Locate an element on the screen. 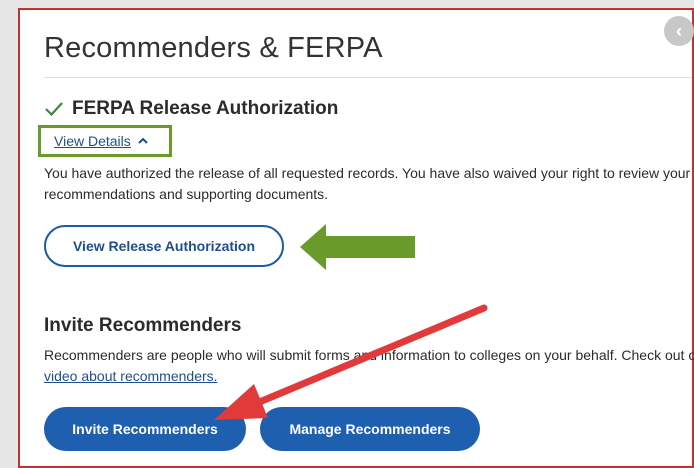 The image size is (694, 468). view-details-highlight: View Details is located at coordinates (105, 141).